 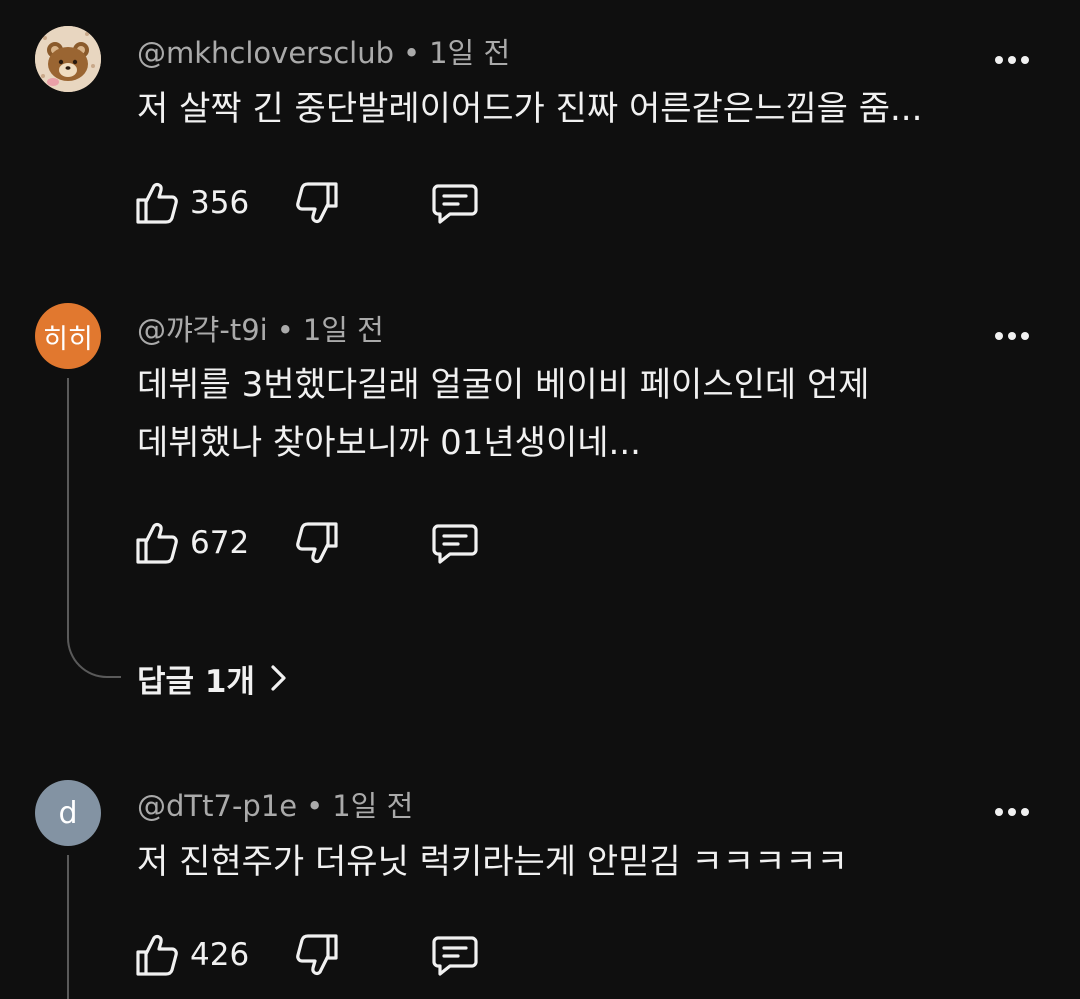 I want to click on comment-meta: @mkhcloversclub • 1일 전, so click(x=323, y=51).